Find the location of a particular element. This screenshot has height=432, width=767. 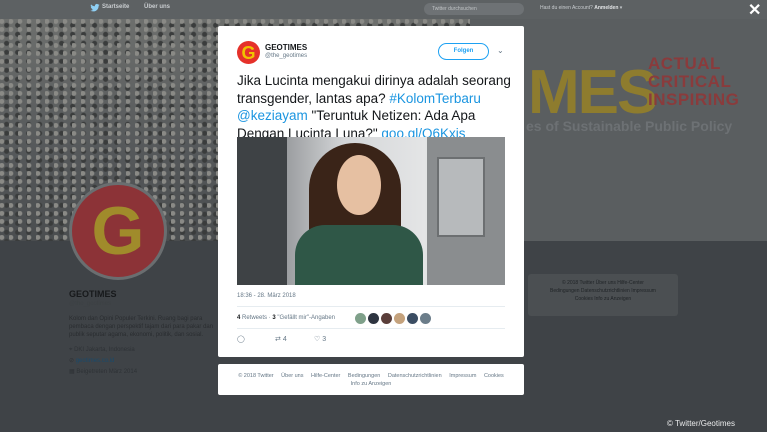

tagline-inspiring: INSPIRING is located at coordinates (694, 99).